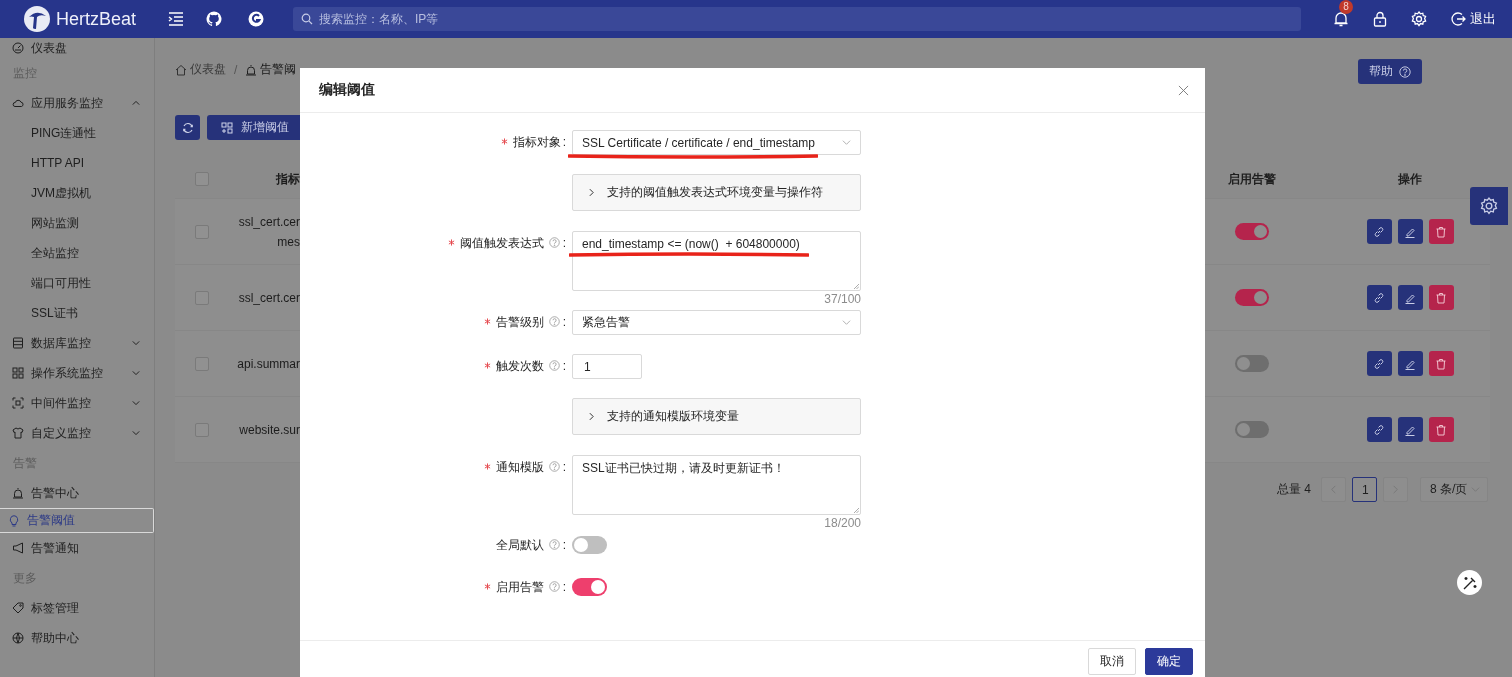 This screenshot has height=677, width=1512. Describe the element at coordinates (96, 19) in the screenshot. I see `app-name: HertzBeat` at that location.